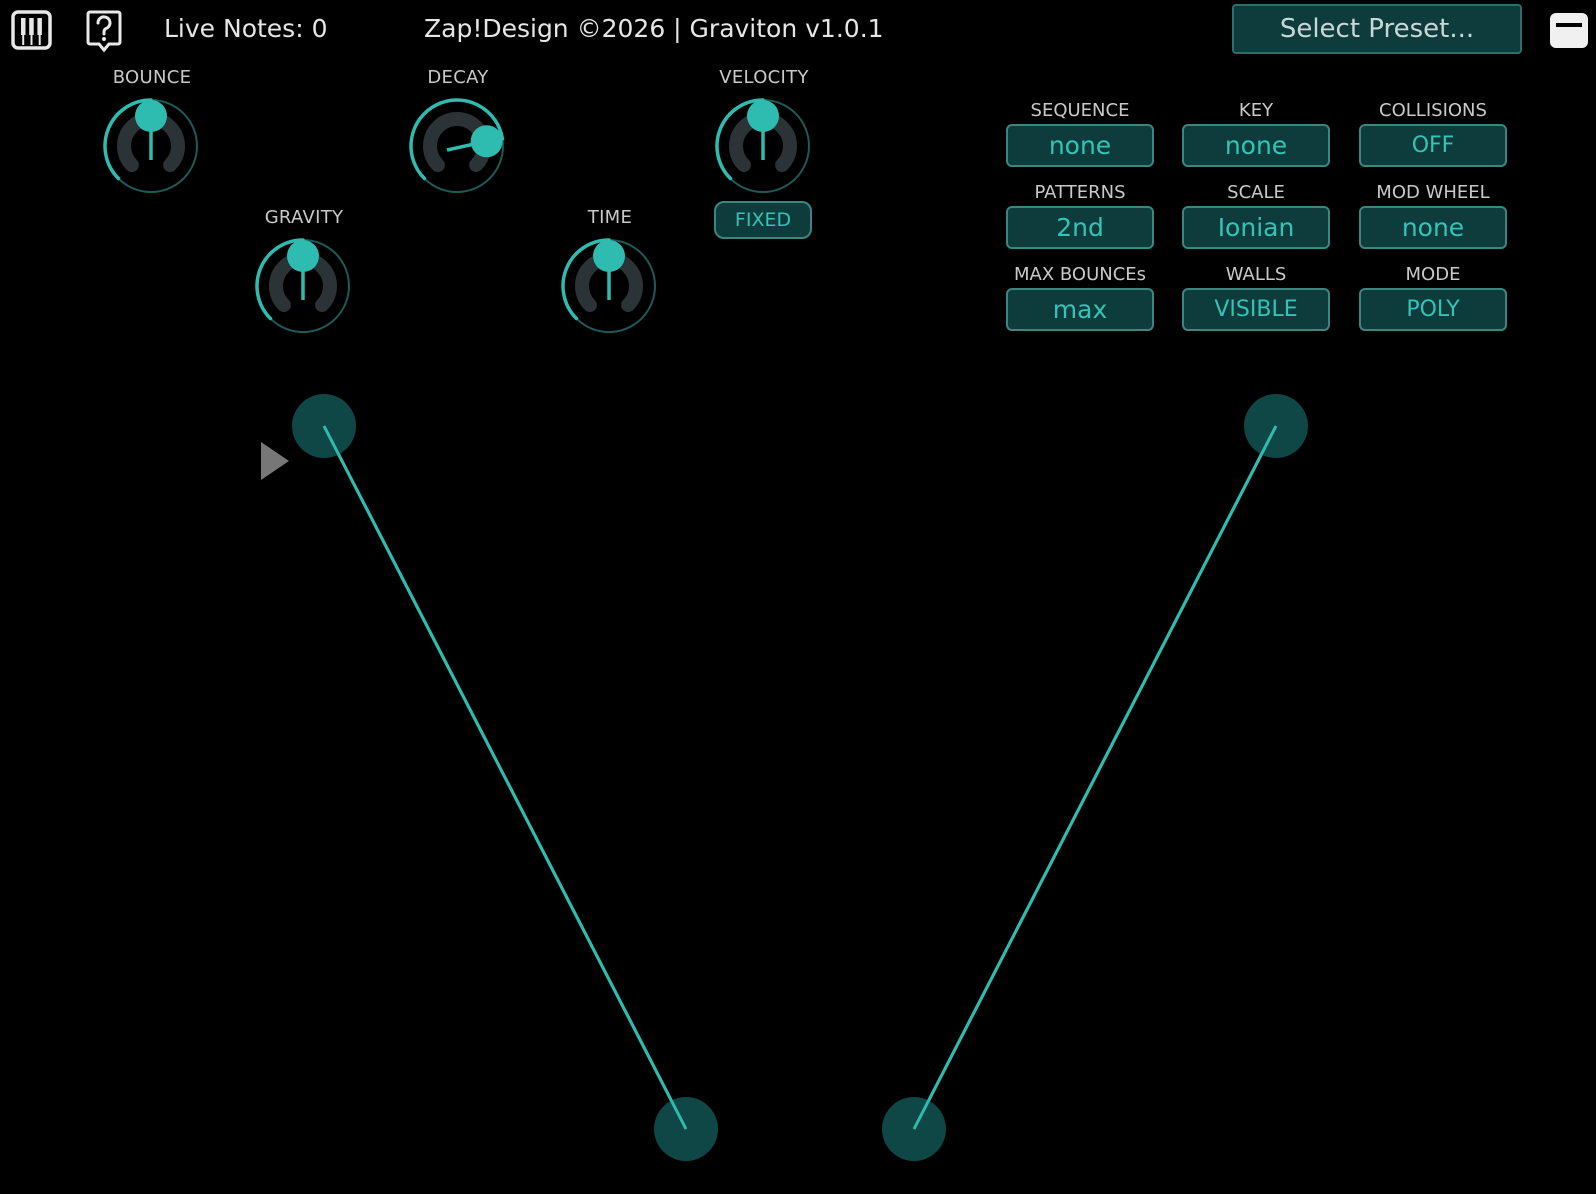 Image resolution: width=1596 pixels, height=1194 pixels. I want to click on velocity-fixed-button: FIXED, so click(763, 220).